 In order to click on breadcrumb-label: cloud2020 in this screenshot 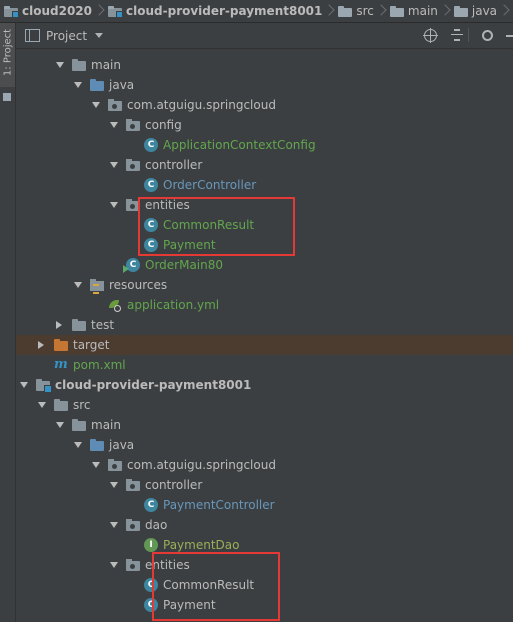, I will do `click(57, 11)`.